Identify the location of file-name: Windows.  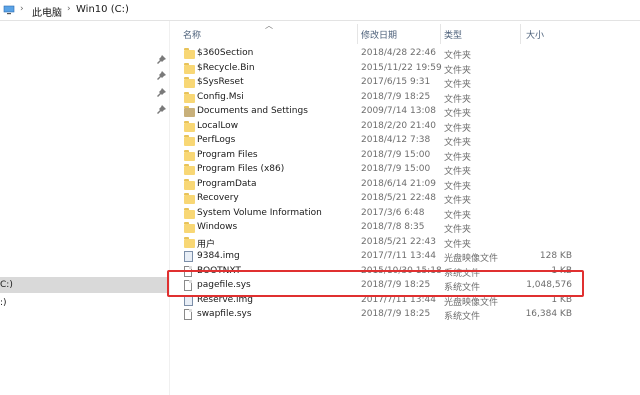
(217, 227).